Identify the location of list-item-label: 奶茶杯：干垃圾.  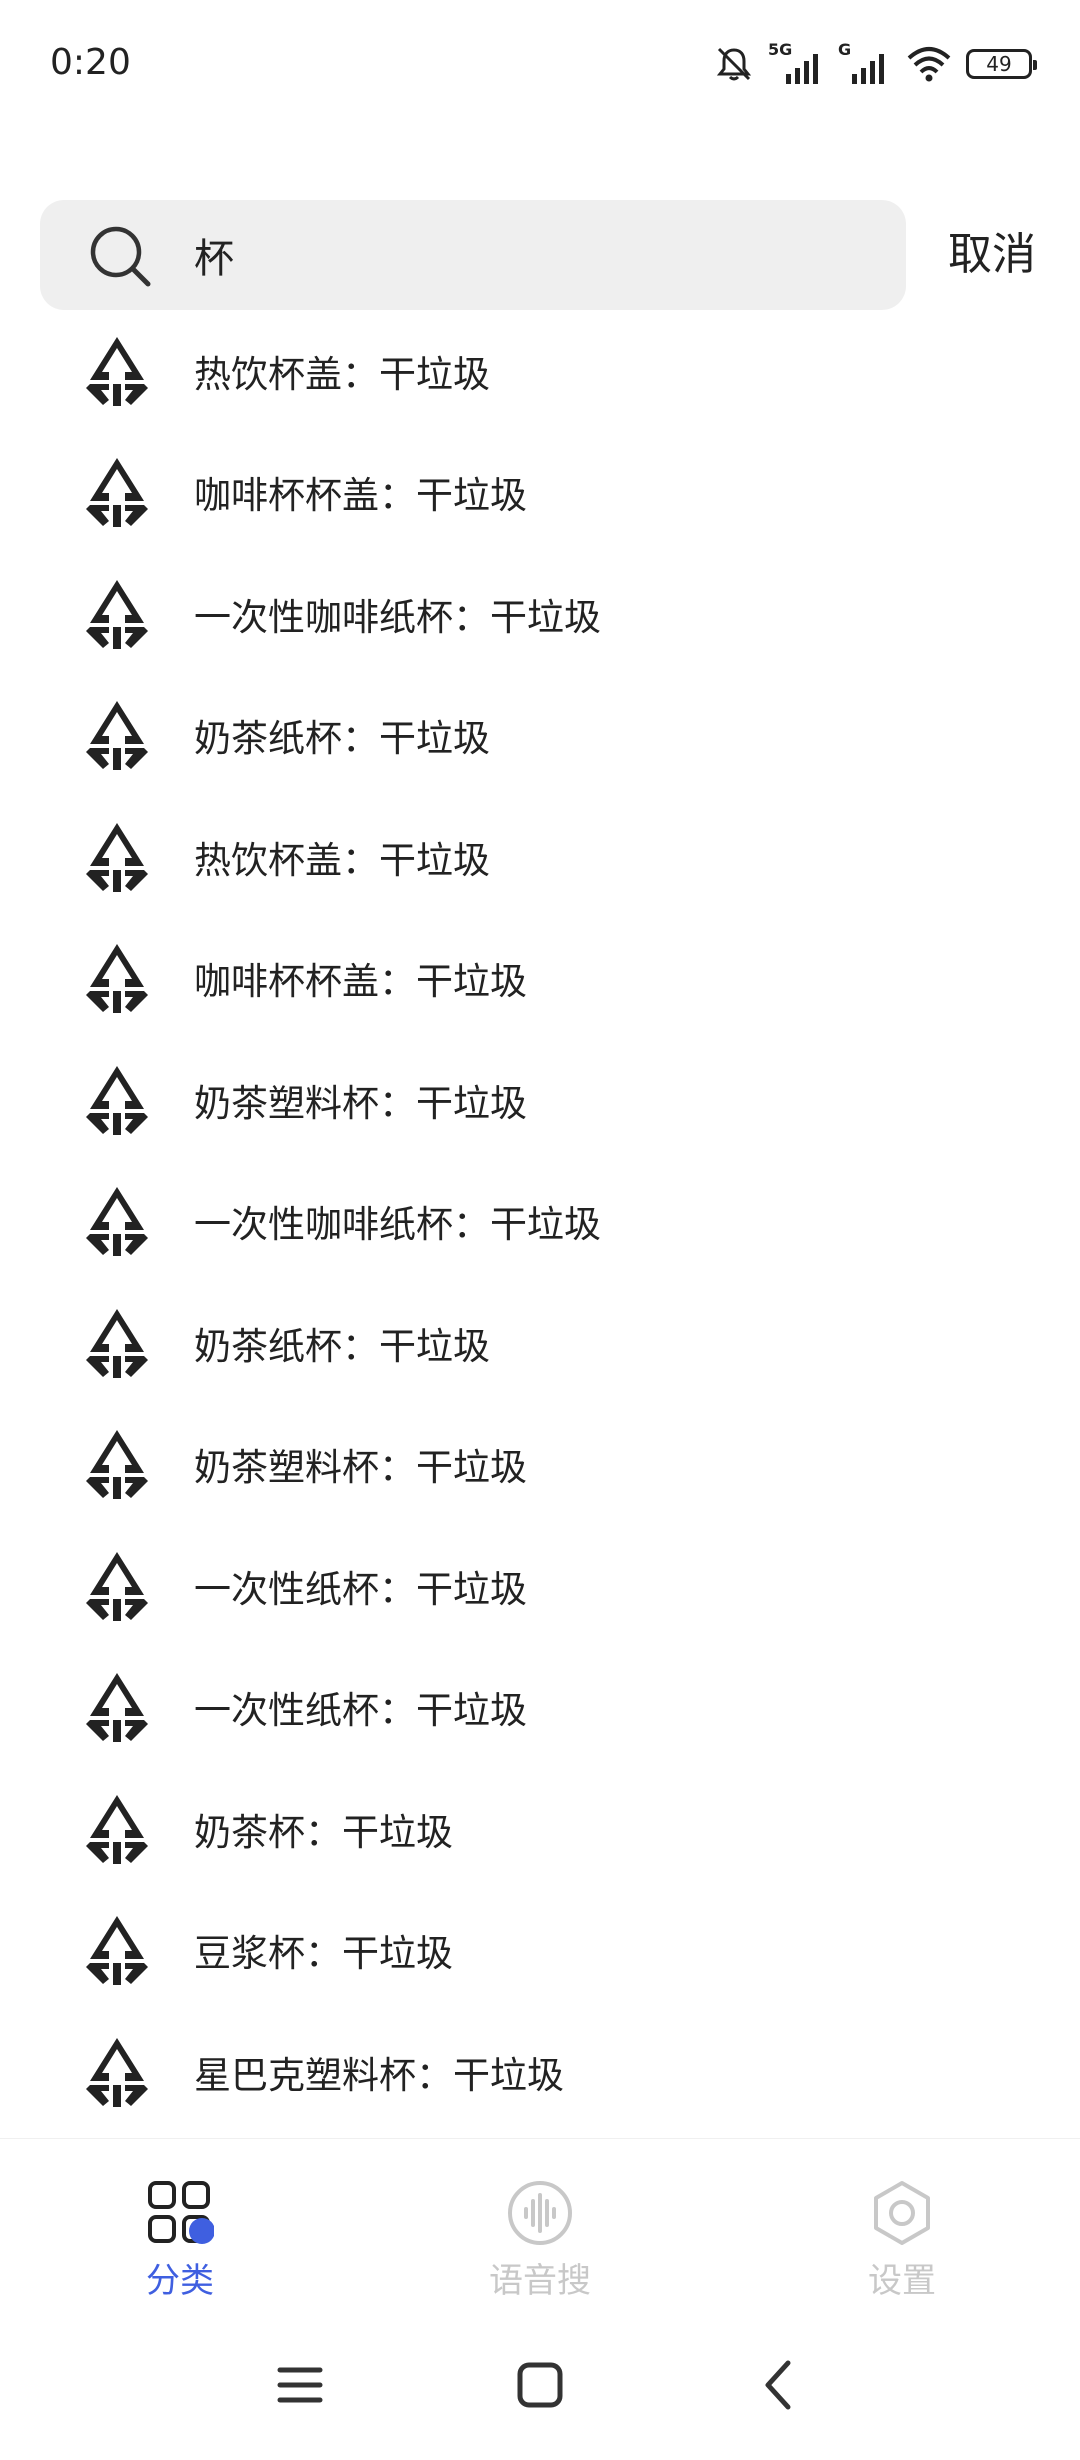
(323, 1832).